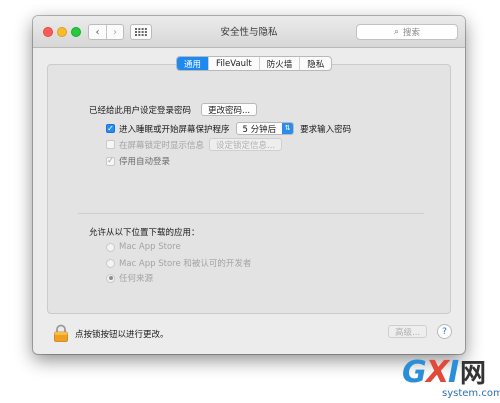 The image size is (500, 403). I want to click on require-password-label: 进入睡眠或开始屏幕保护程序, so click(174, 129).